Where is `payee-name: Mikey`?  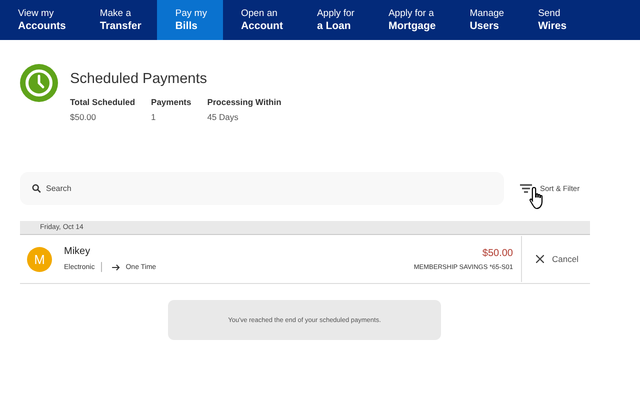 payee-name: Mikey is located at coordinates (78, 251).